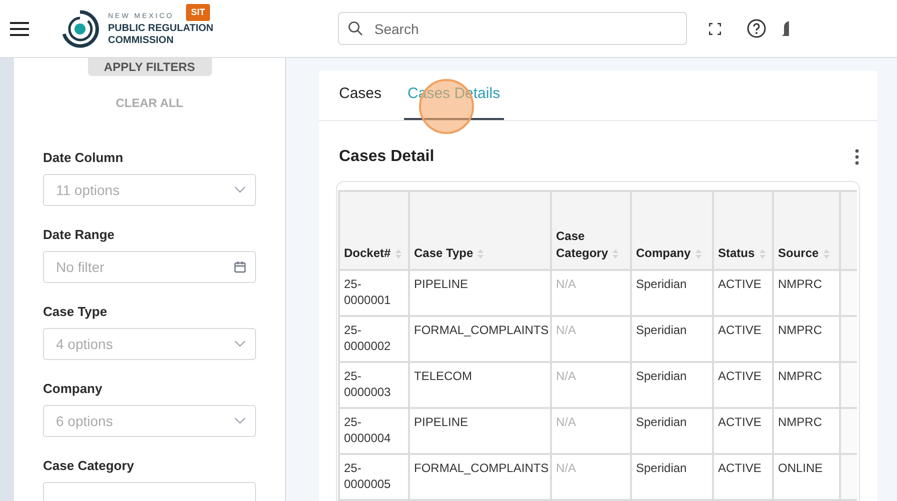  Describe the element at coordinates (356, 28) in the screenshot. I see `search-icon` at that location.